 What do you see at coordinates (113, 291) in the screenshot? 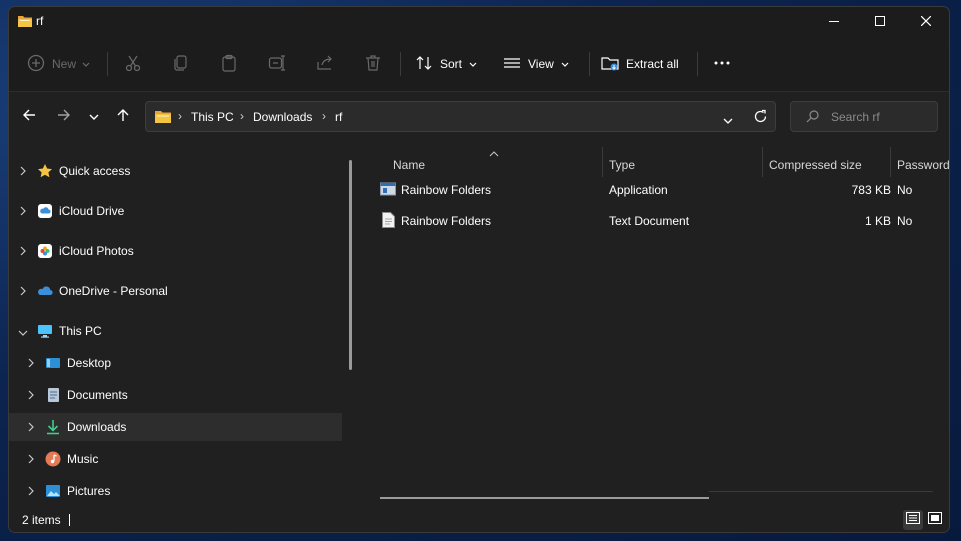
I see `nav-item-label: OneDrive - Personal` at bounding box center [113, 291].